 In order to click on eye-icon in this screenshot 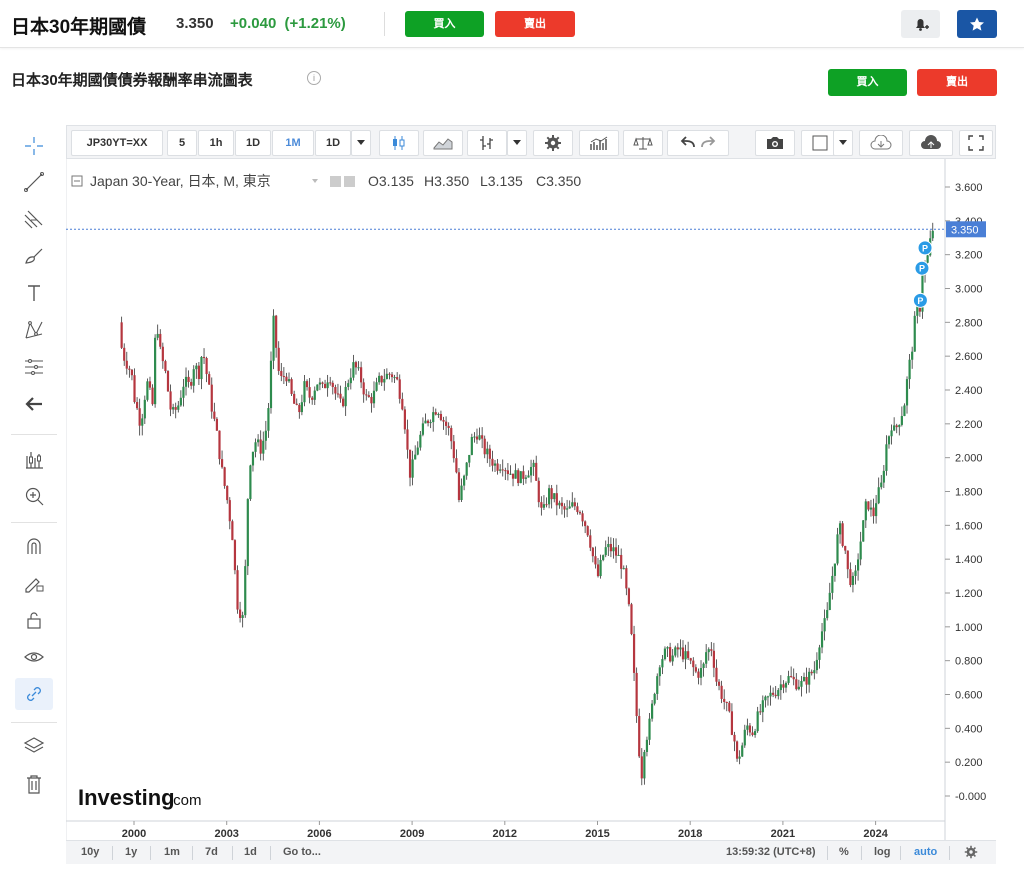, I will do `click(34, 657)`.